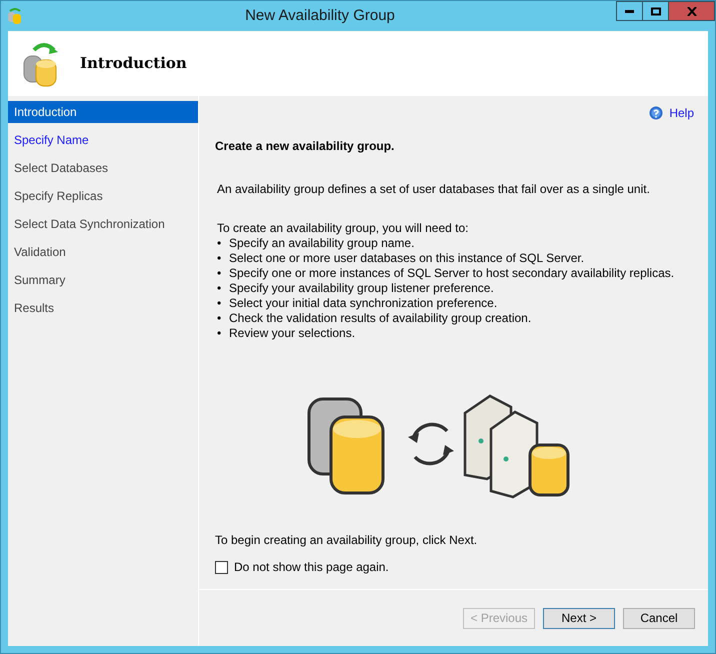 Image resolution: width=716 pixels, height=654 pixels. What do you see at coordinates (343, 228) in the screenshot?
I see `steps-intro: To create an availability group, you will need to:` at bounding box center [343, 228].